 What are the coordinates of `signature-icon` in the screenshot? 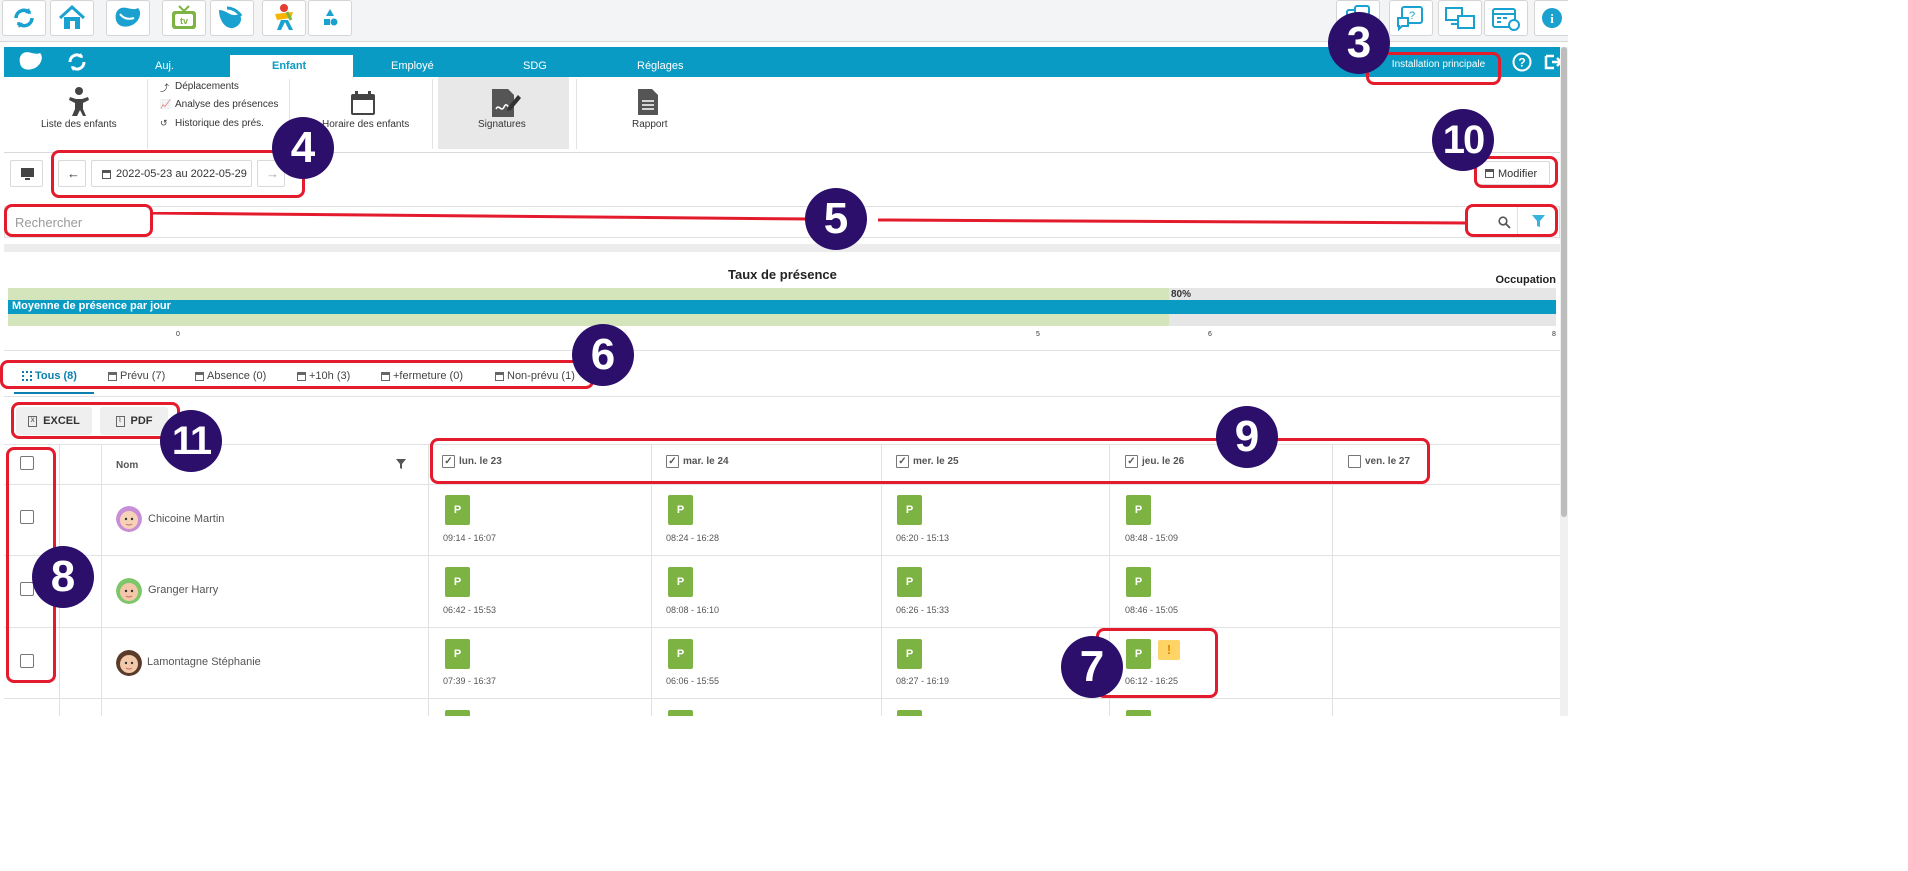 It's located at (506, 103).